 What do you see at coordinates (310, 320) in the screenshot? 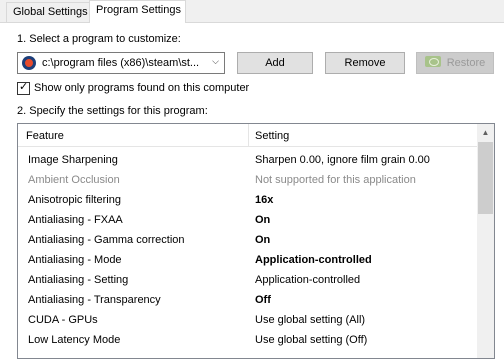
I see `setting-cell: Use global setting (All)` at bounding box center [310, 320].